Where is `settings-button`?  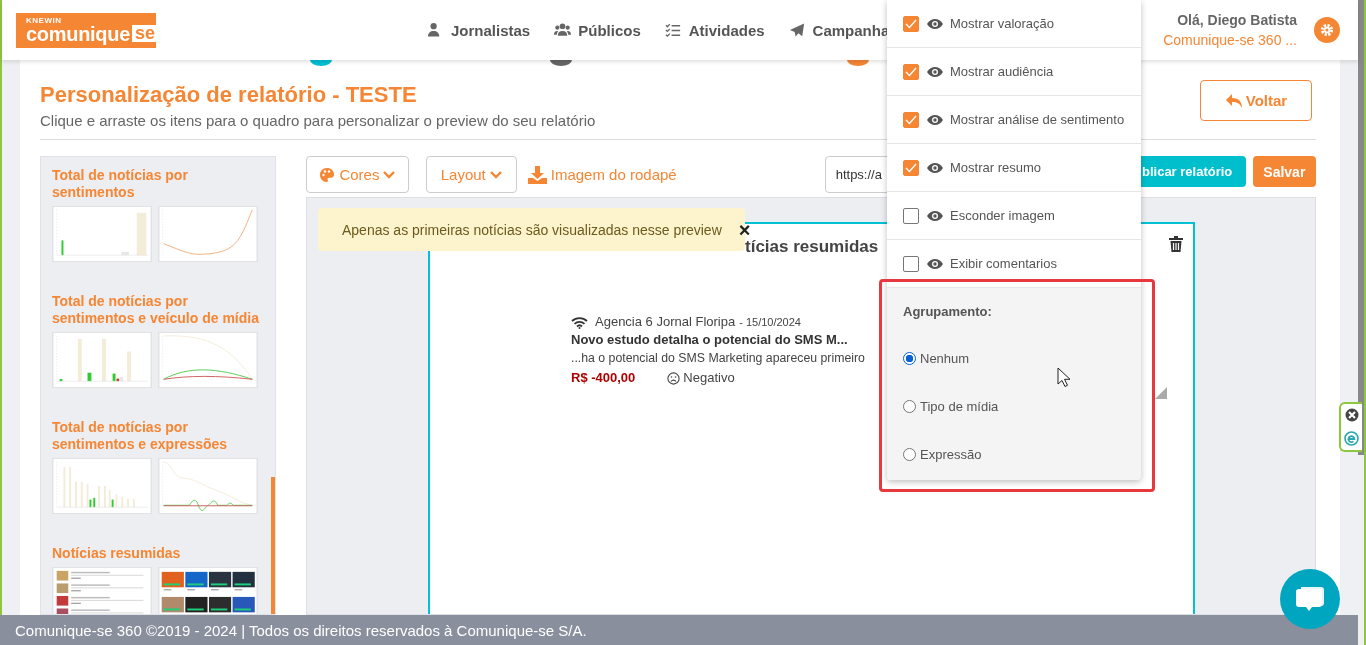
settings-button is located at coordinates (1327, 30).